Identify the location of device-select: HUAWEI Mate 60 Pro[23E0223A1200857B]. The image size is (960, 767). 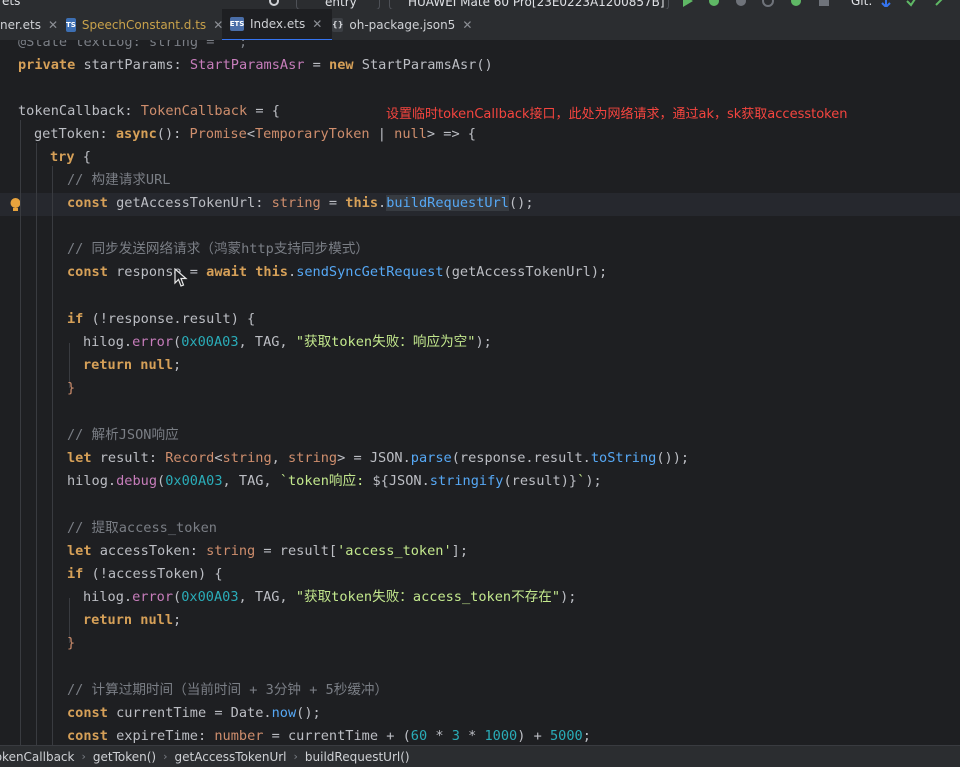
(529, 4).